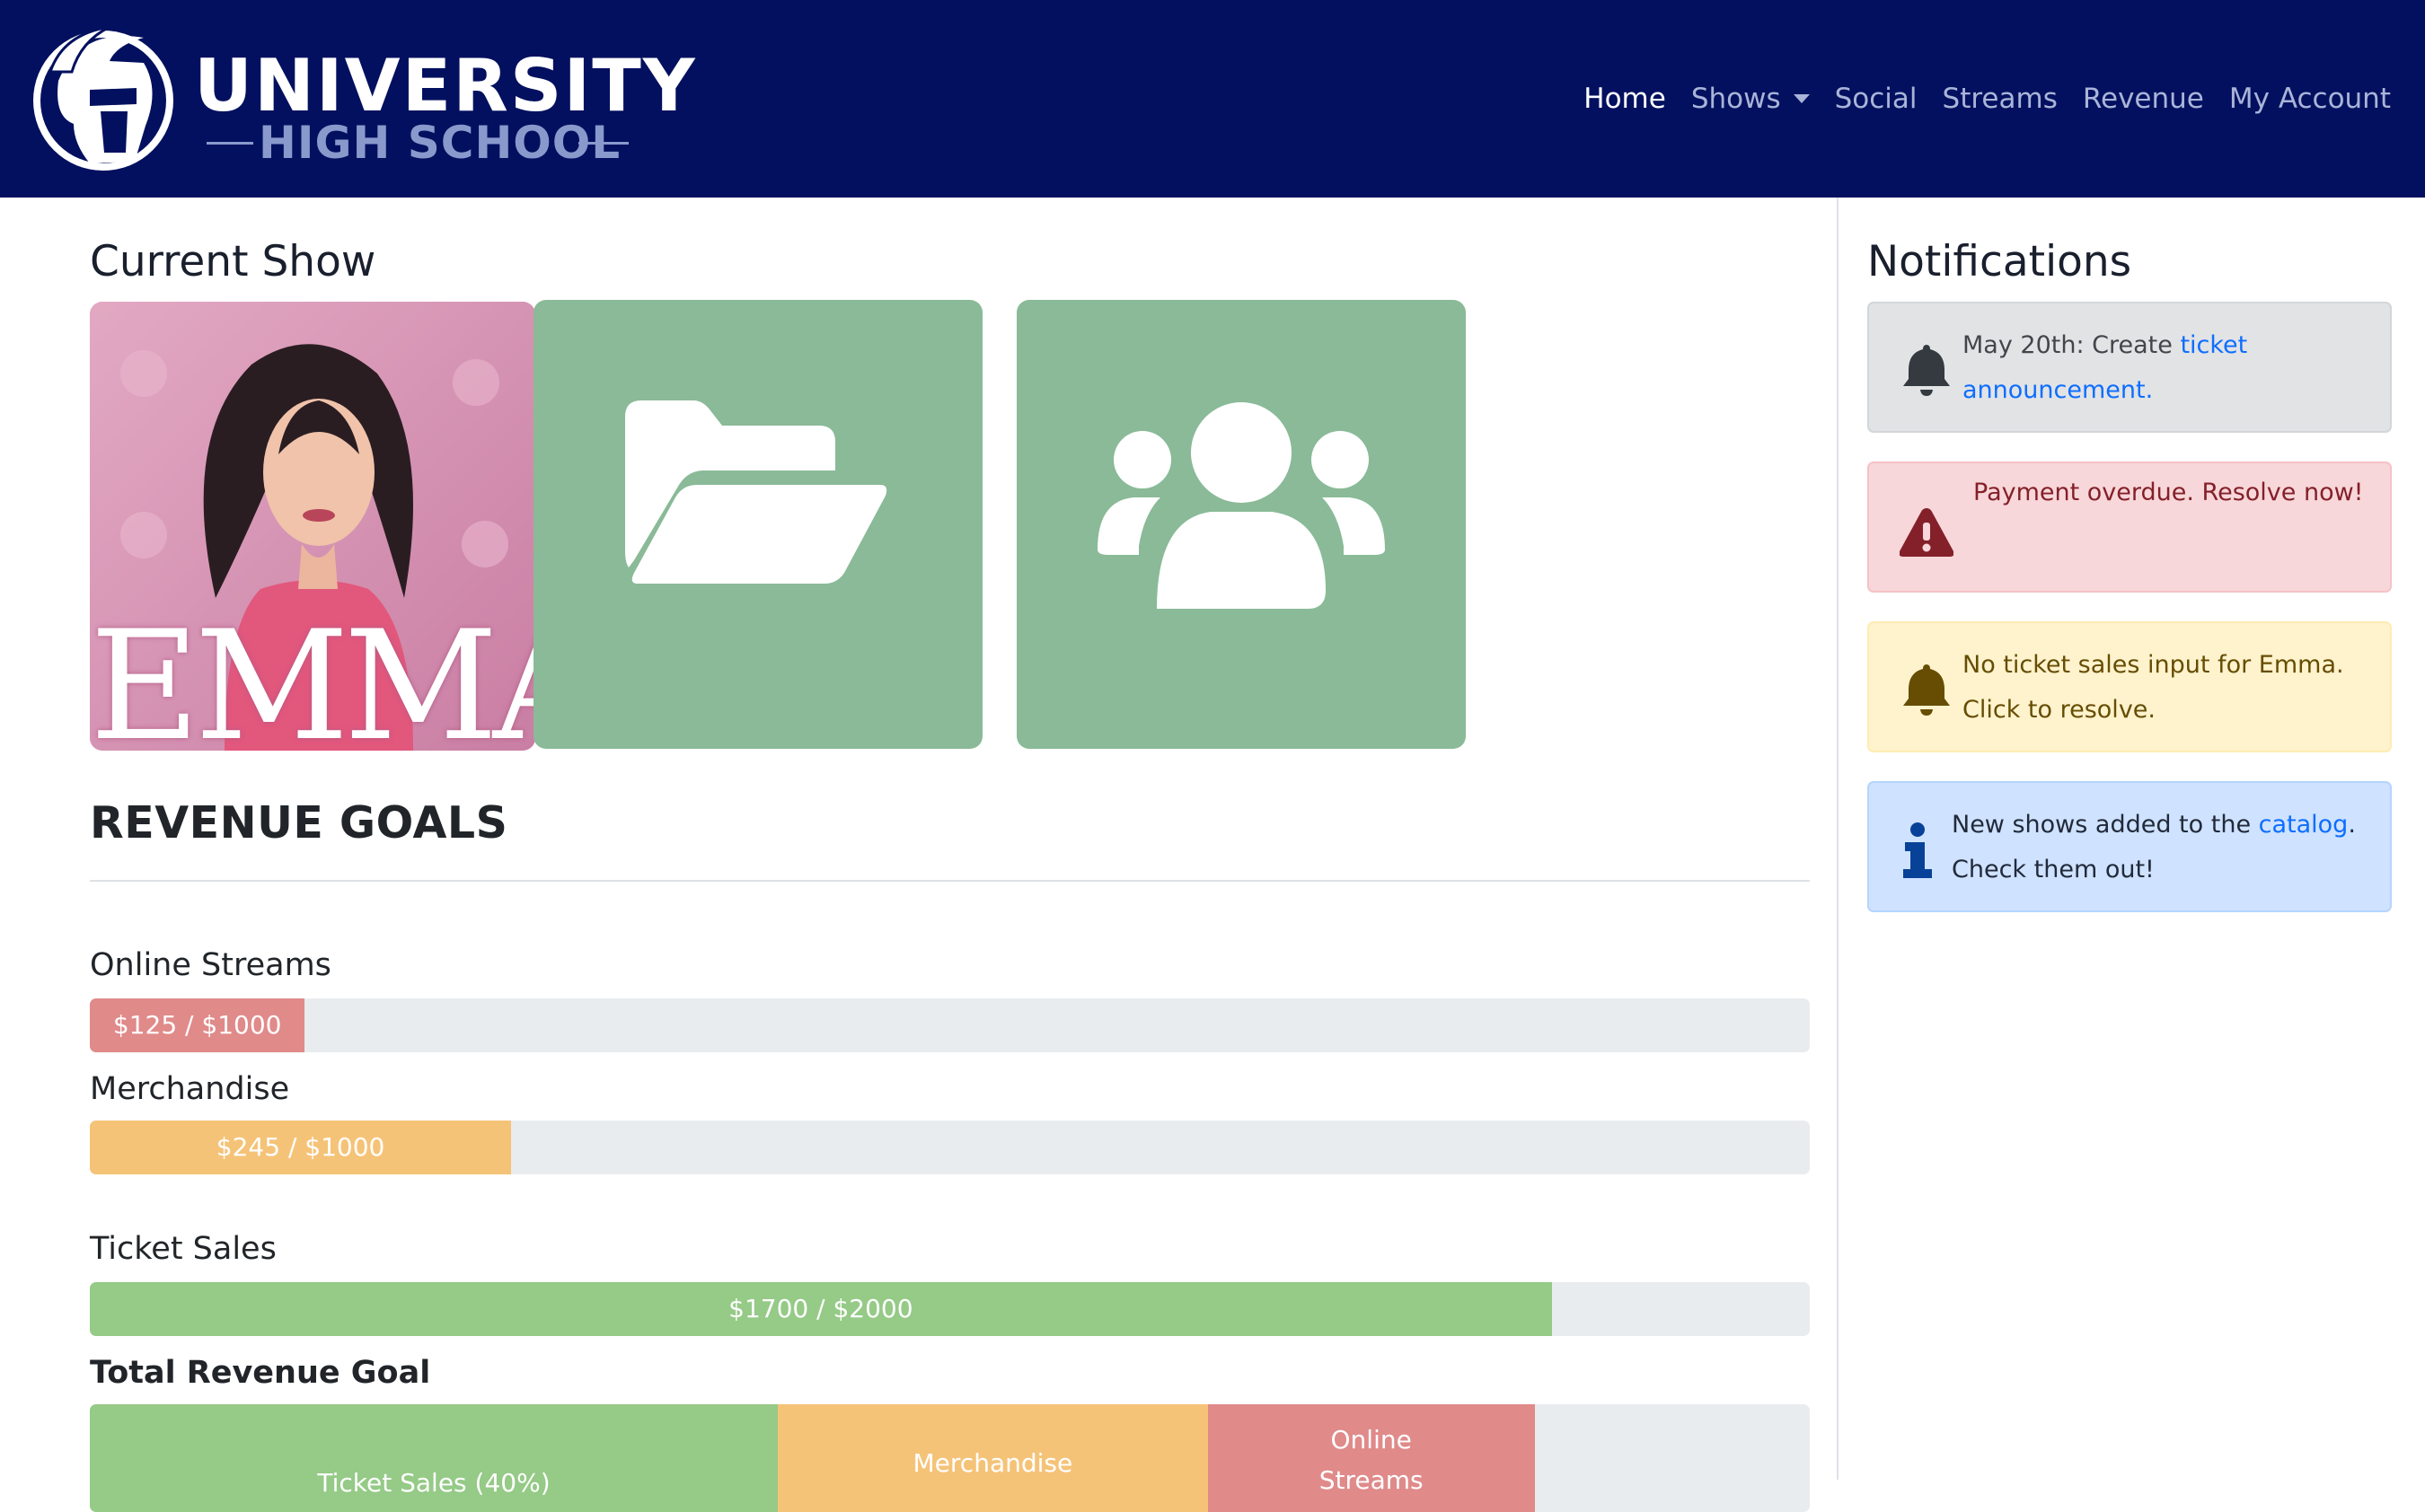  What do you see at coordinates (950, 1025) in the screenshot?
I see `progress-online-streams: $125 / $1000` at bounding box center [950, 1025].